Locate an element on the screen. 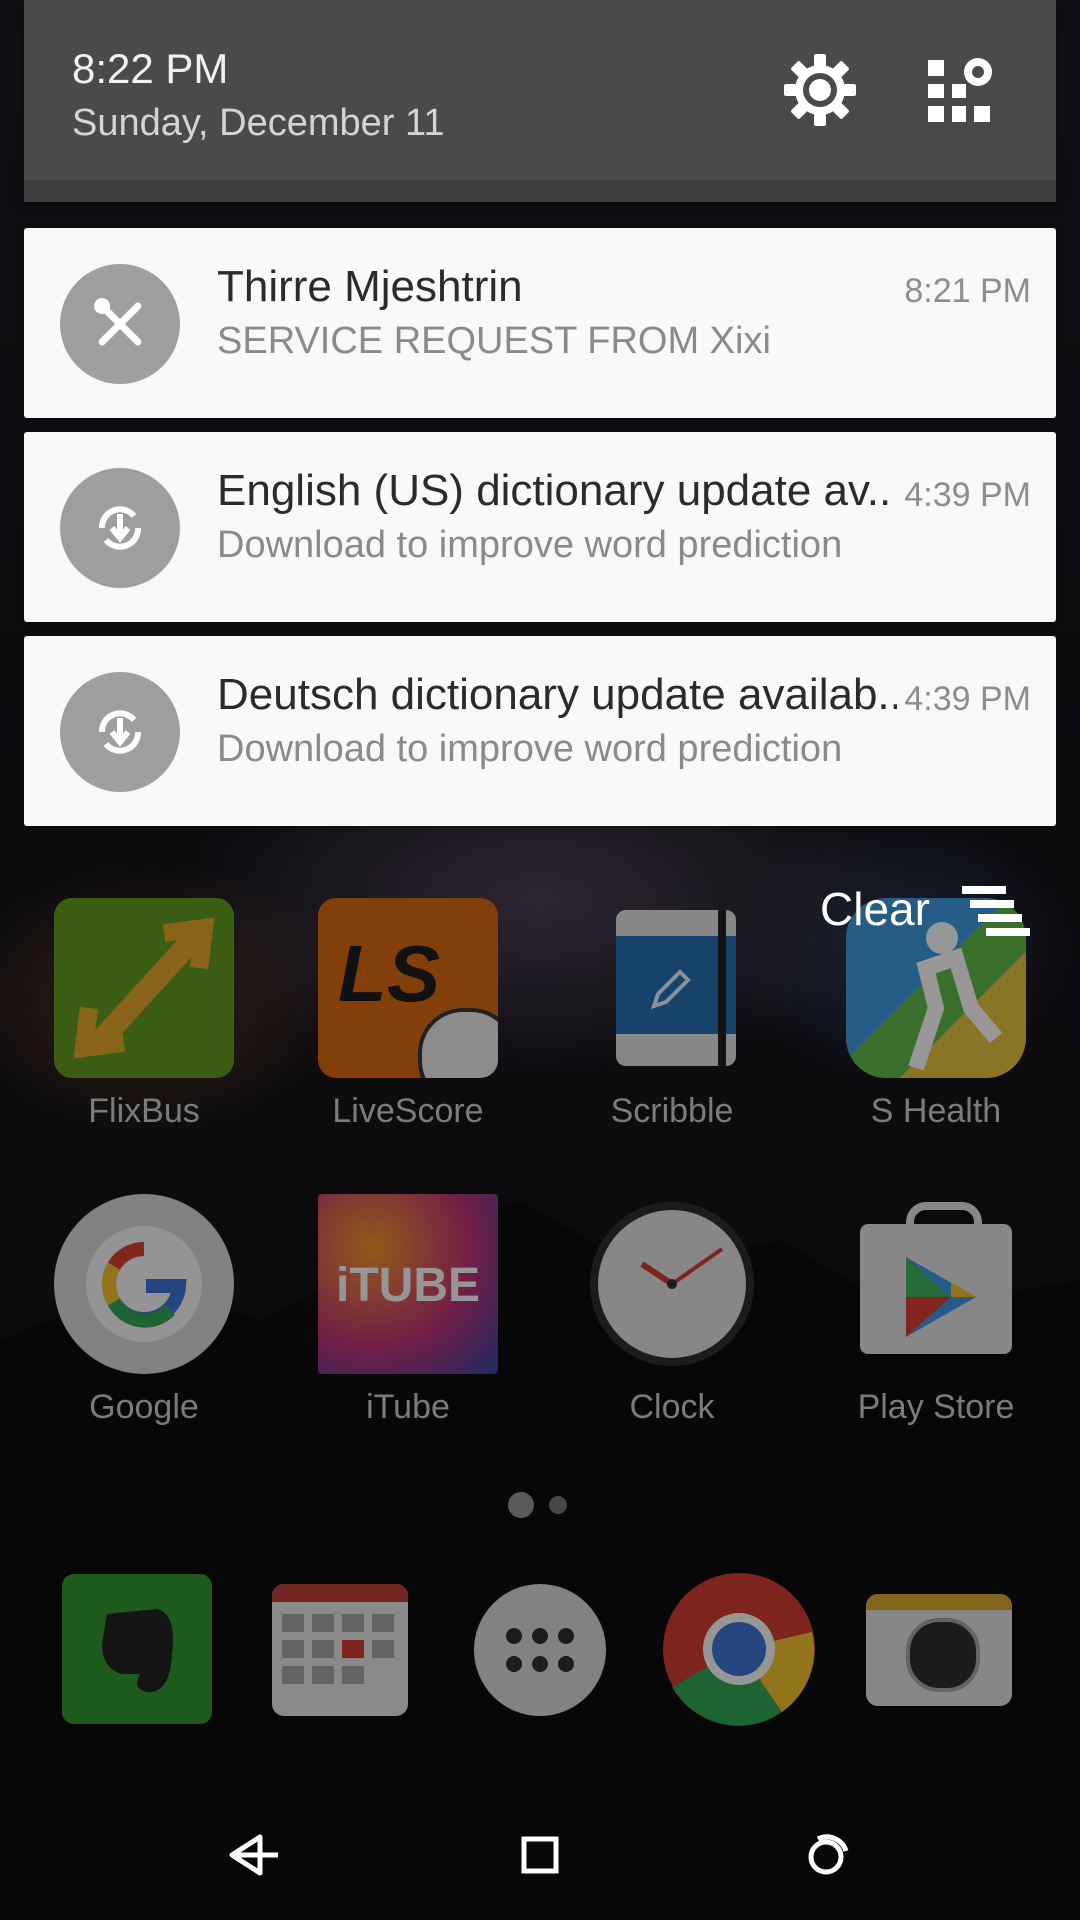 This screenshot has height=1920, width=1080. wrench-screwdriver-icon is located at coordinates (118, 322).